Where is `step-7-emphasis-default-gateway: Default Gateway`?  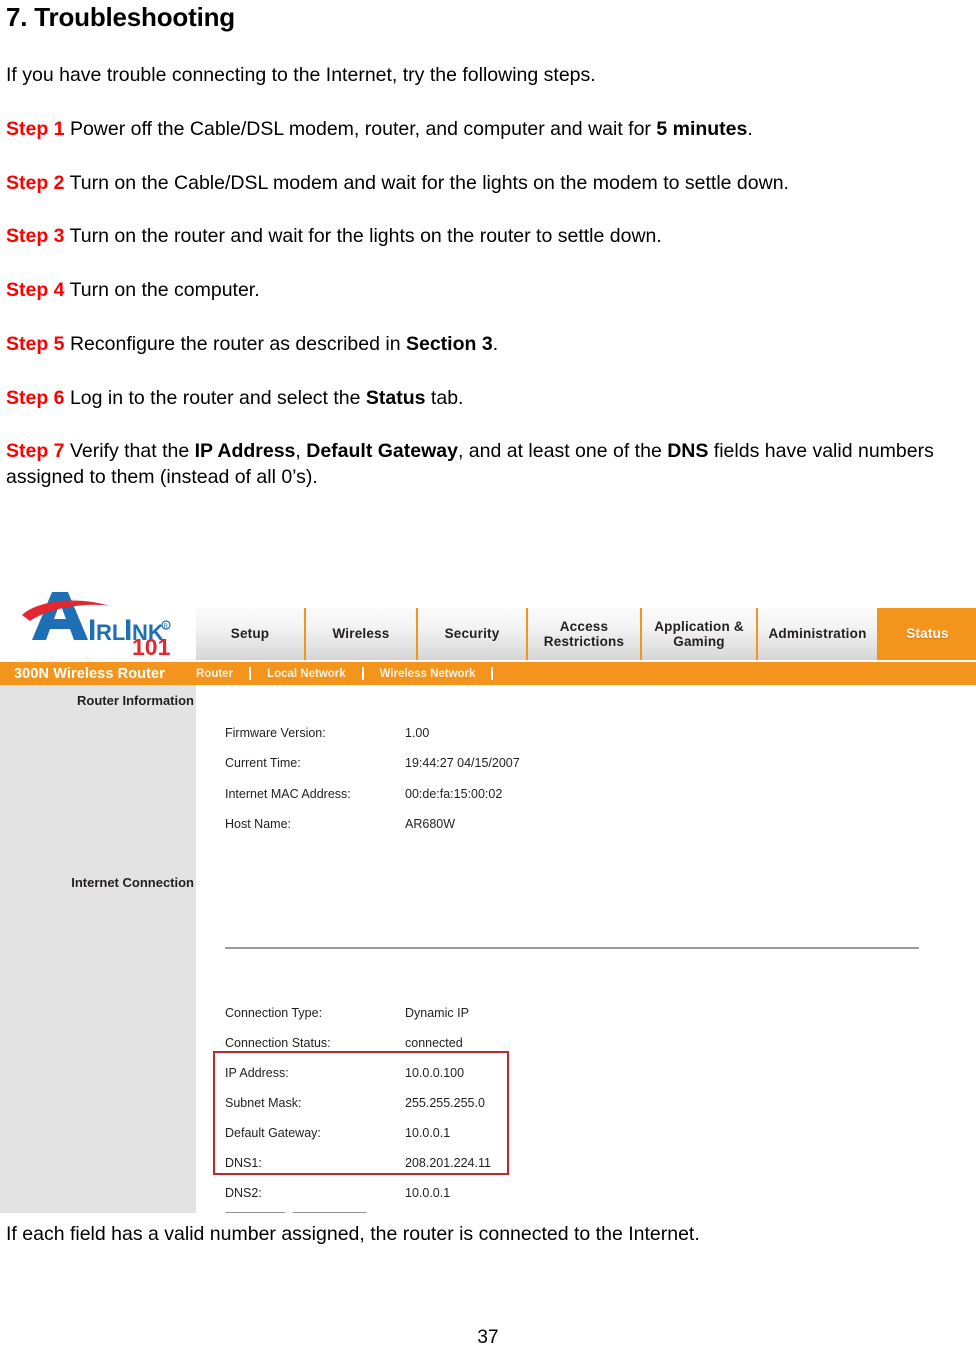
step-7-emphasis-default-gateway: Default Gateway is located at coordinates (382, 451).